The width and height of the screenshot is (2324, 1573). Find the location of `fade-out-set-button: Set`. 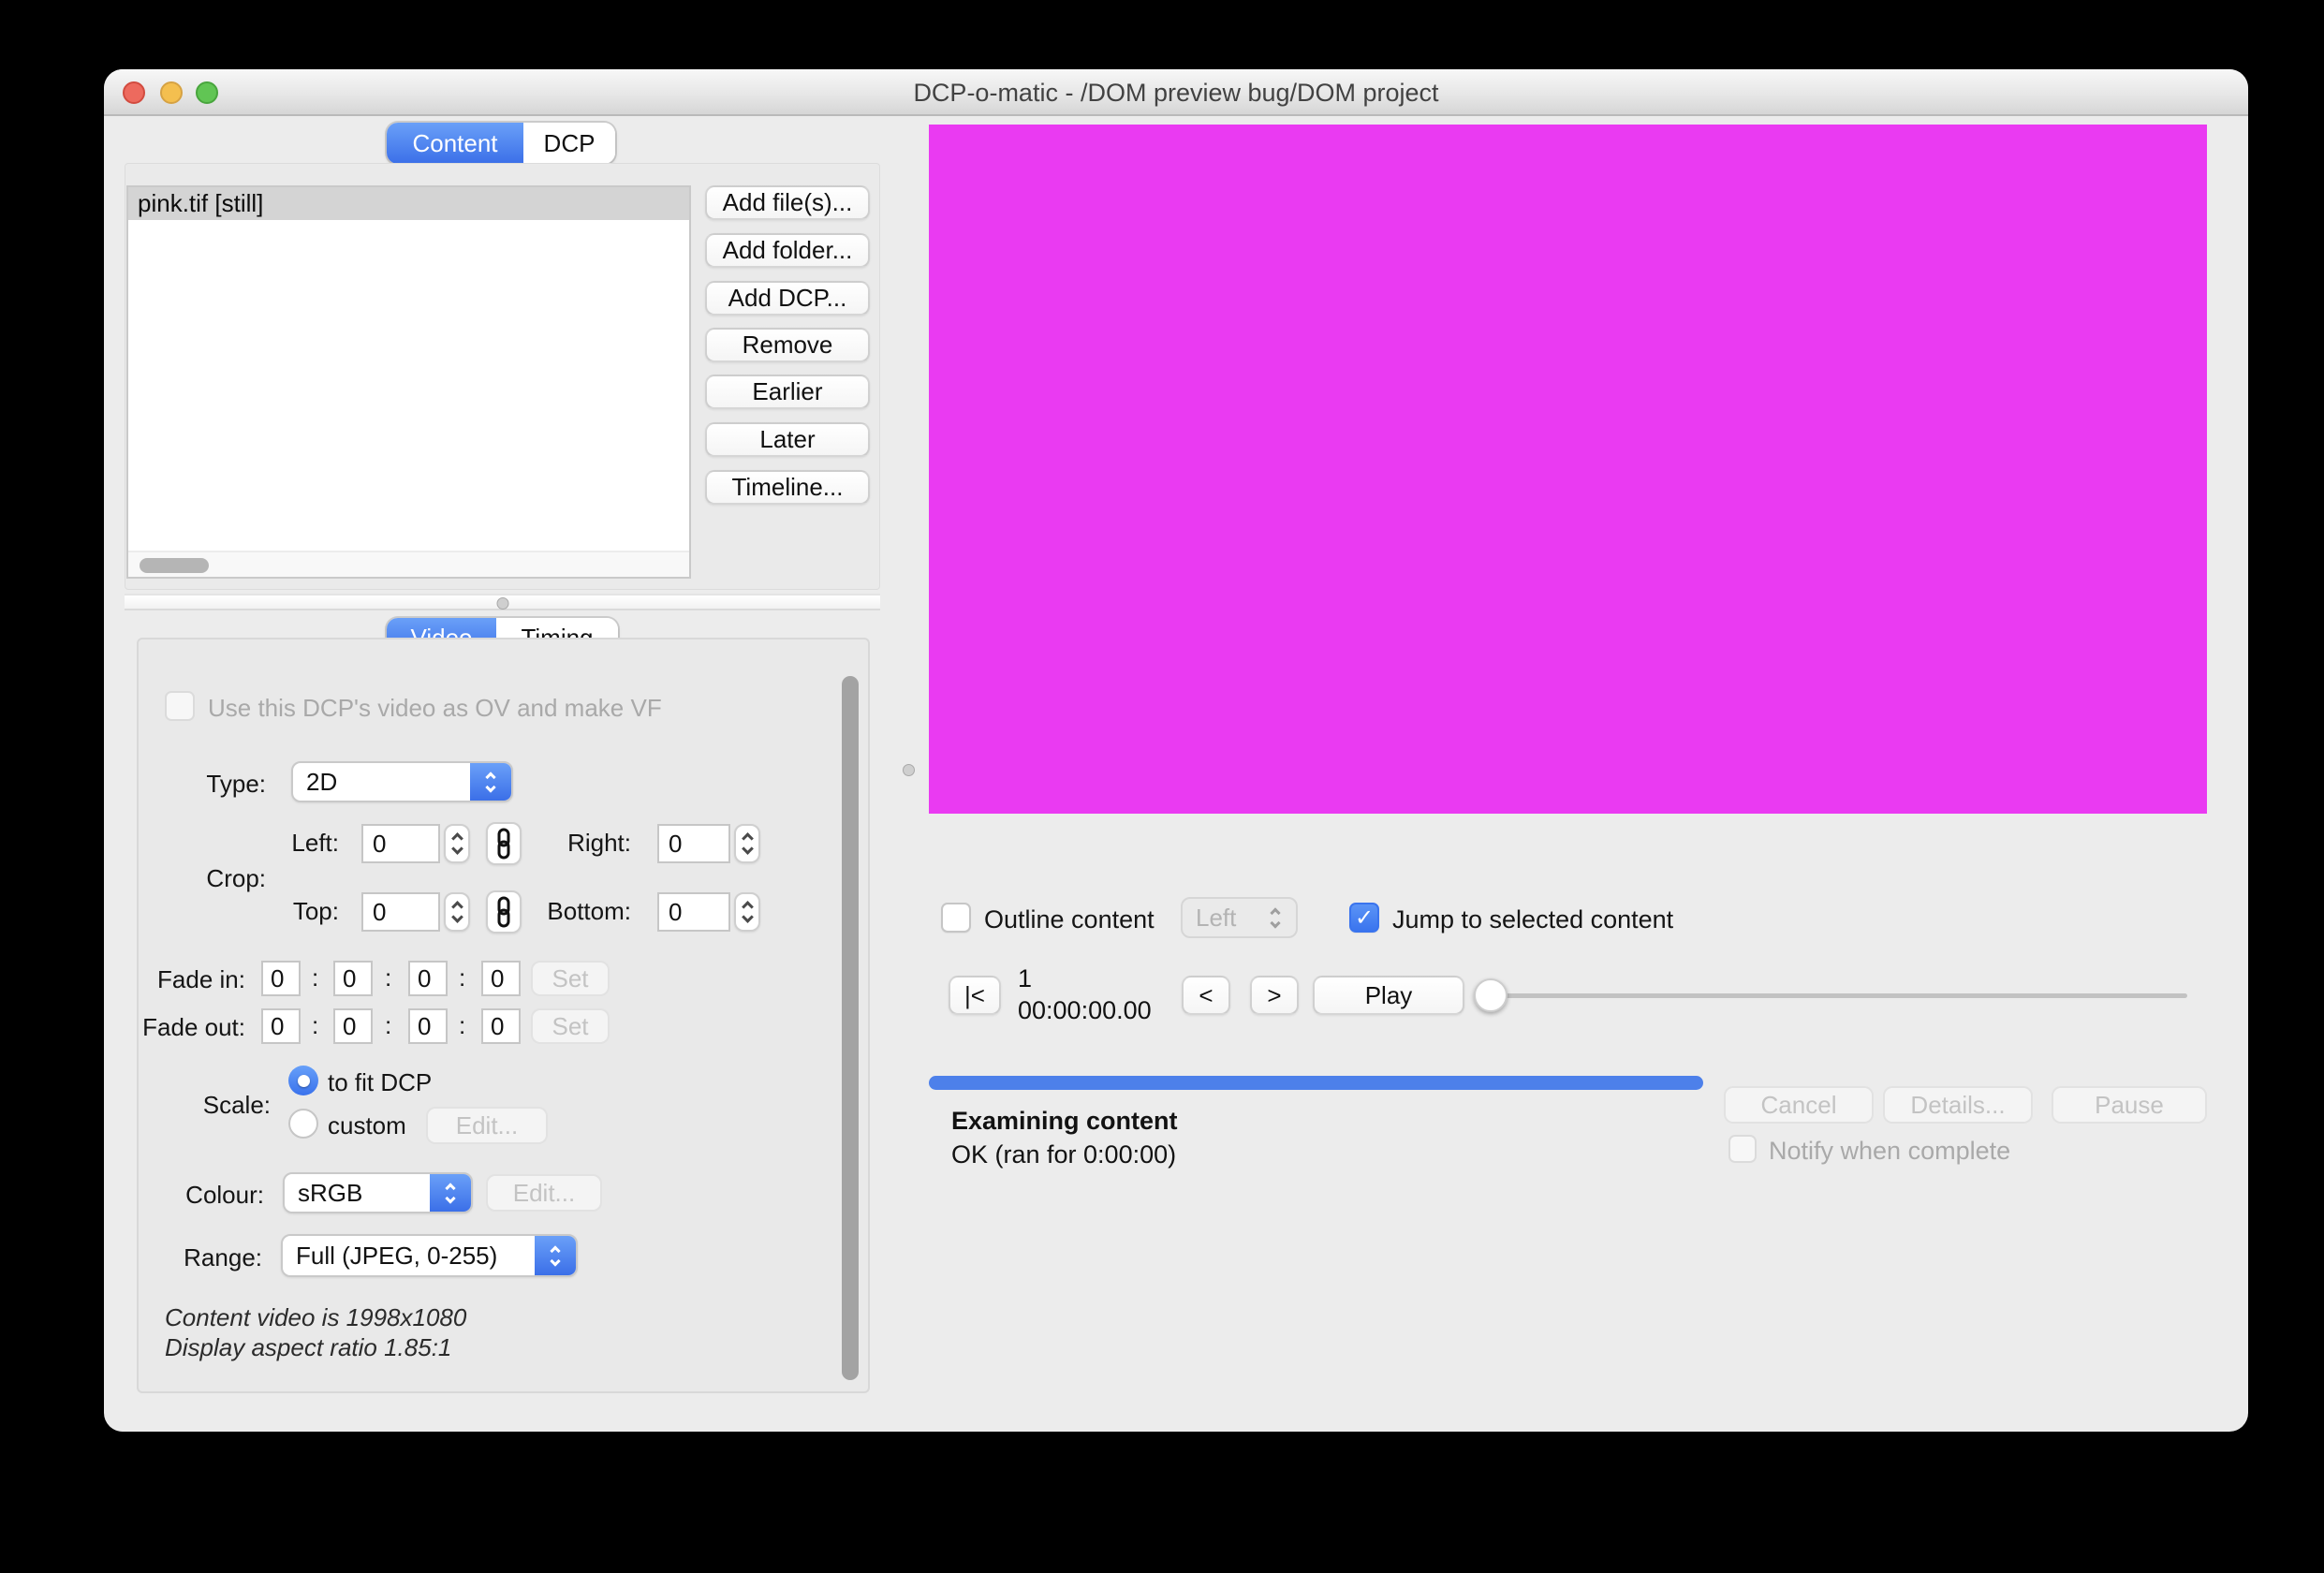

fade-out-set-button: Set is located at coordinates (570, 1026).